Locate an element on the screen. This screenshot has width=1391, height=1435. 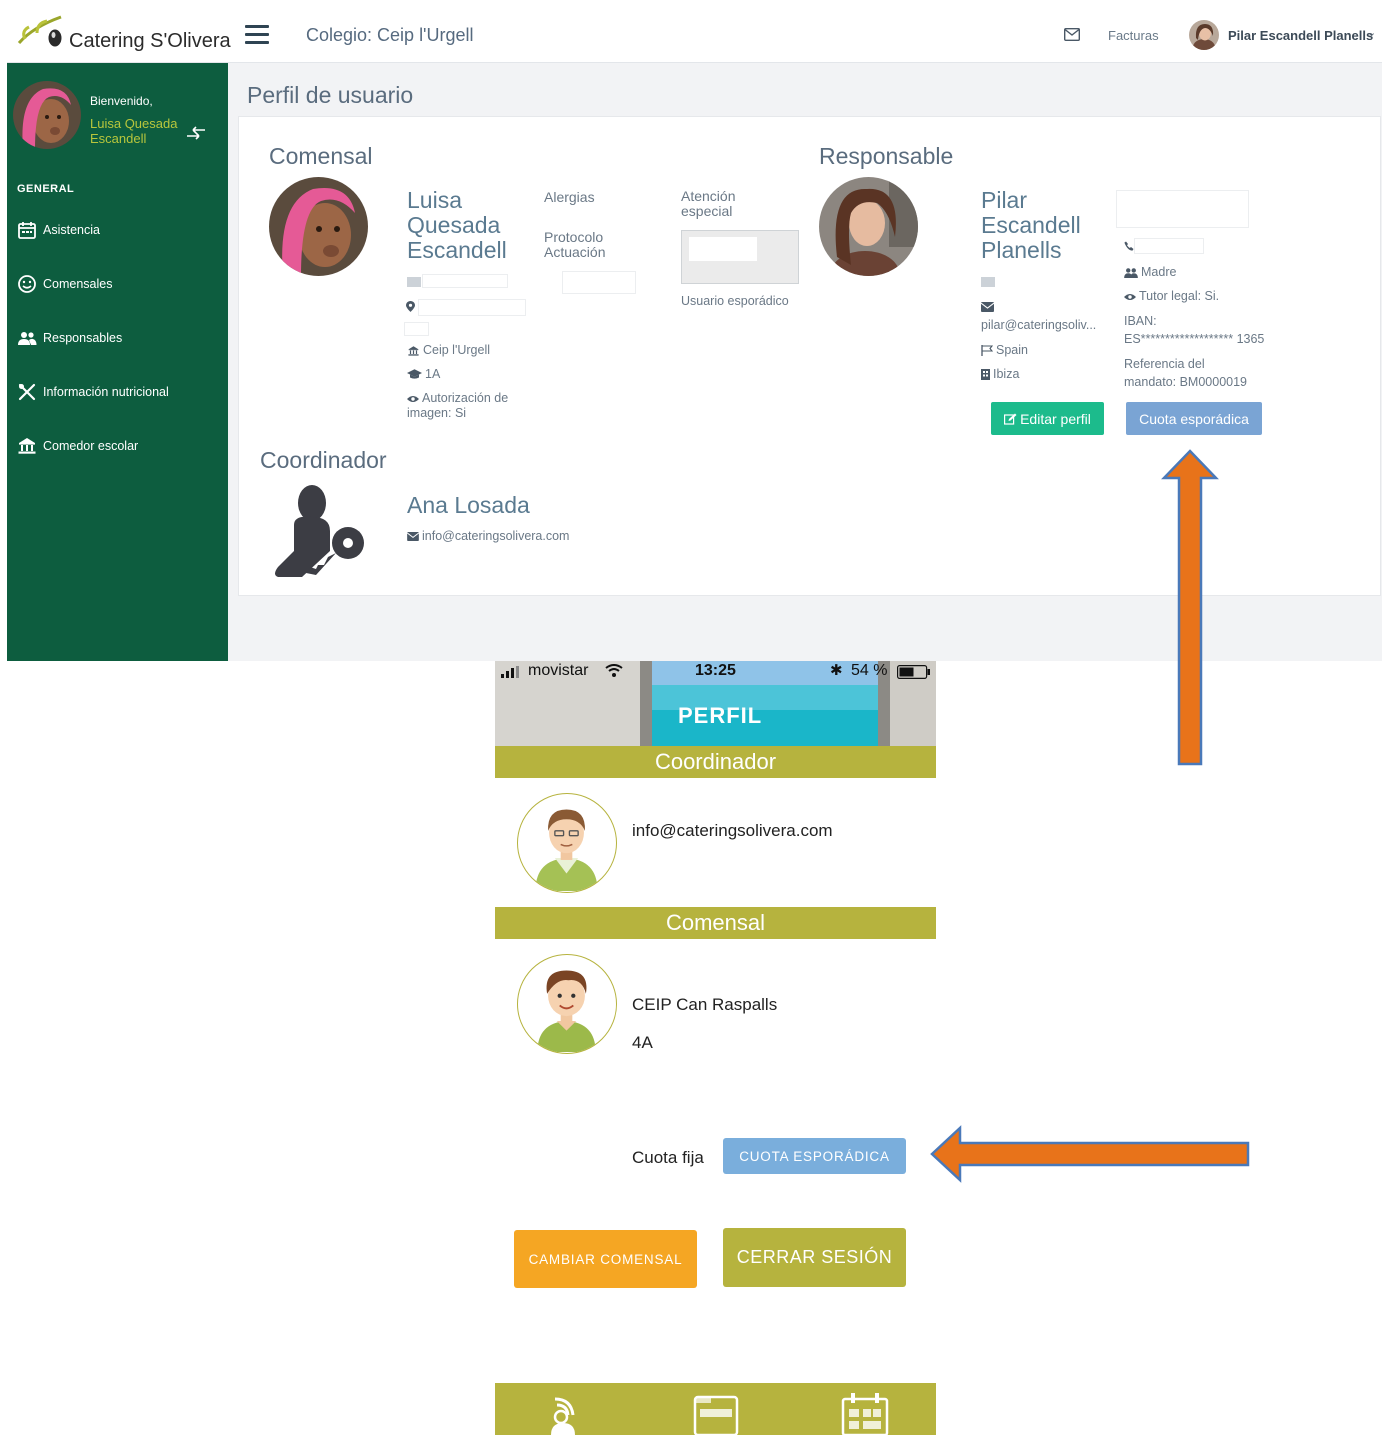
protocolo-label: Protocolo Actuación is located at coordinates (575, 244).